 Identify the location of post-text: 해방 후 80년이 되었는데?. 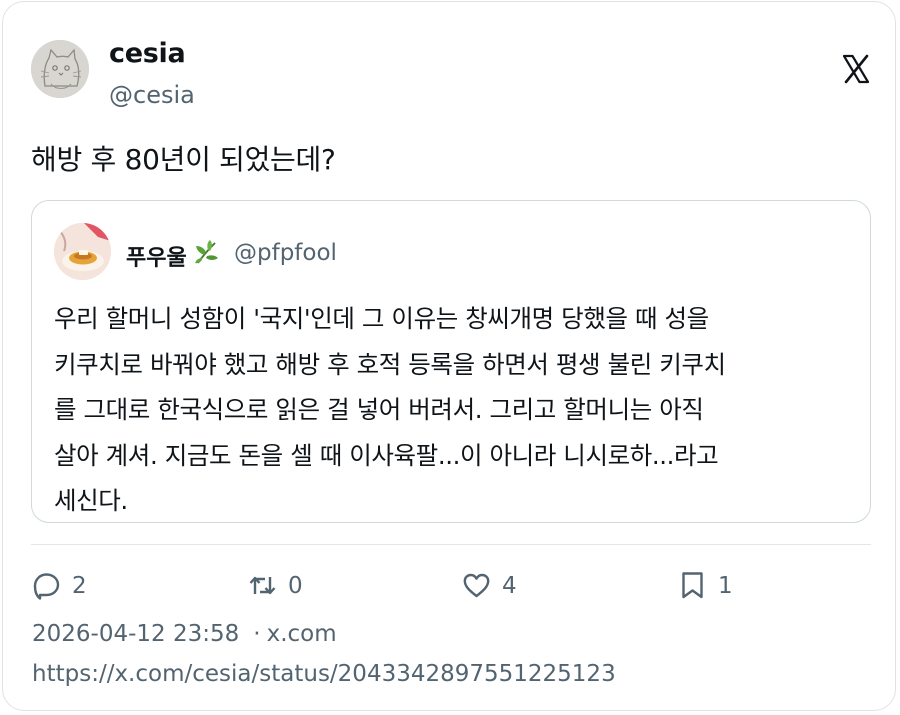
(183, 159).